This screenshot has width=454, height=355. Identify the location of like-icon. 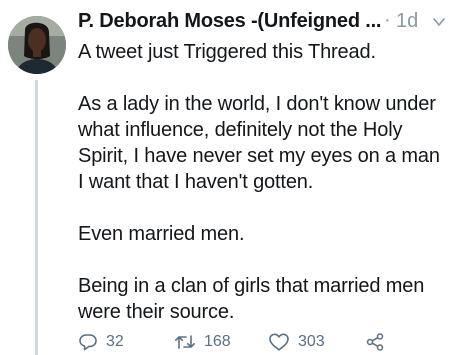
(279, 342).